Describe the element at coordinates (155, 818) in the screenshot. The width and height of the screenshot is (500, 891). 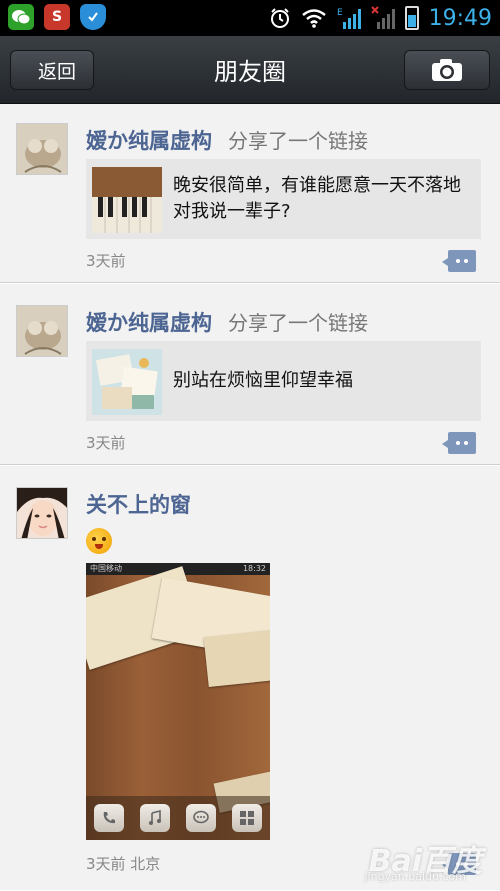
I see `music-icon` at that location.